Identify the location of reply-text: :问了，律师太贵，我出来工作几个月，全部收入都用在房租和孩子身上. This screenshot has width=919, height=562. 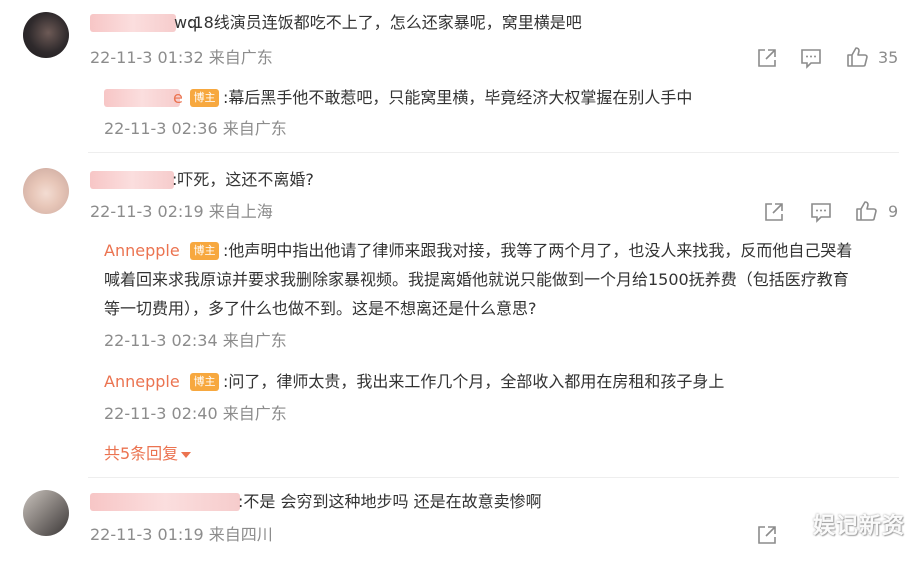
(474, 381).